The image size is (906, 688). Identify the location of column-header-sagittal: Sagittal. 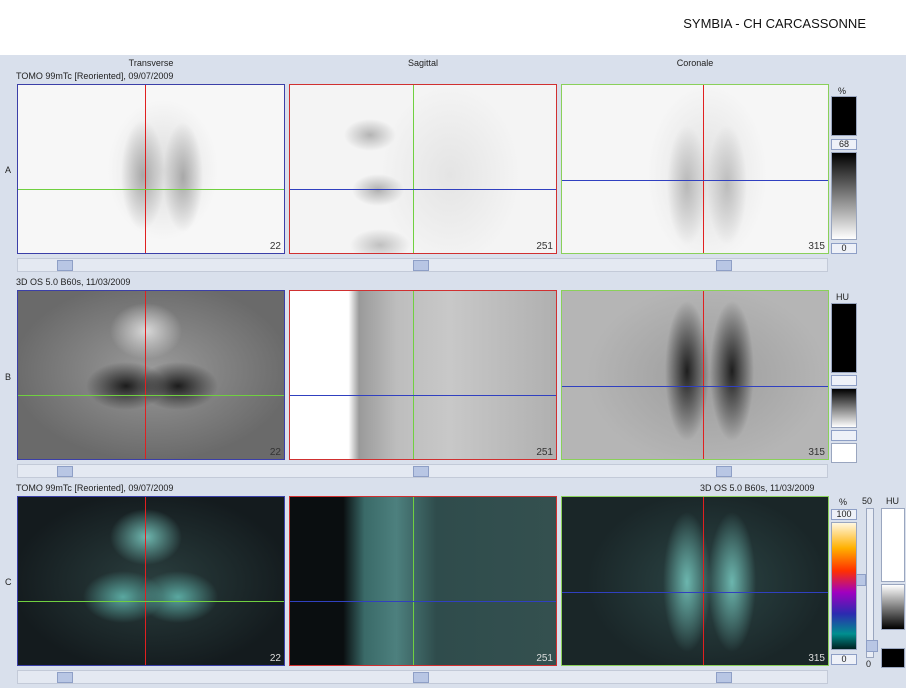
(423, 63).